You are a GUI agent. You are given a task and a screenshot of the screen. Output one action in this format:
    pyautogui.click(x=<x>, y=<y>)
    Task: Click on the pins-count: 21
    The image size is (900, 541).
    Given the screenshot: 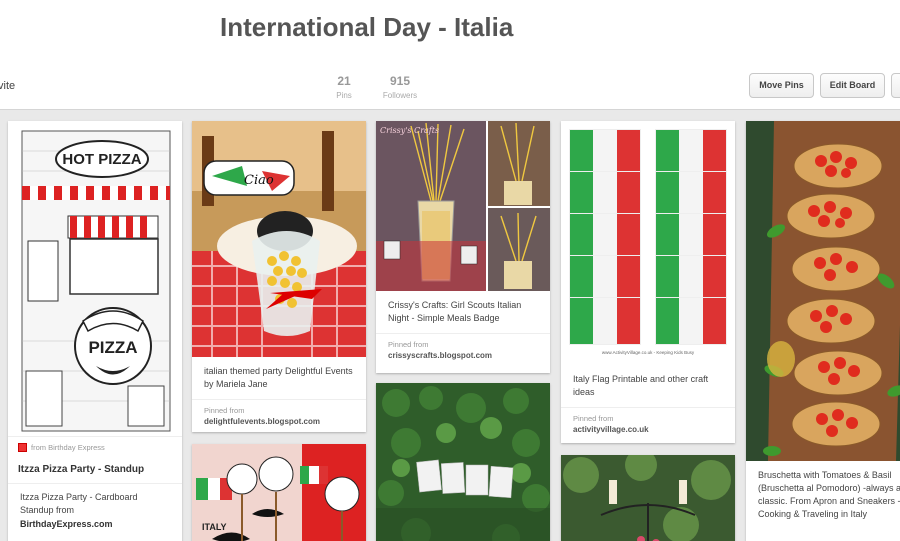 What is the action you would take?
    pyautogui.click(x=344, y=81)
    